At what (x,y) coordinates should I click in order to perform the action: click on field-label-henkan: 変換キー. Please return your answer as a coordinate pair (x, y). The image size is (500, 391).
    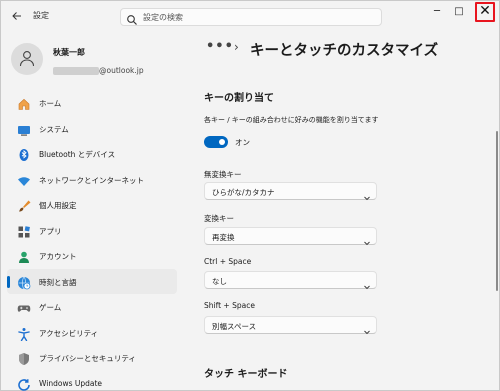
    Looking at the image, I should click on (219, 218).